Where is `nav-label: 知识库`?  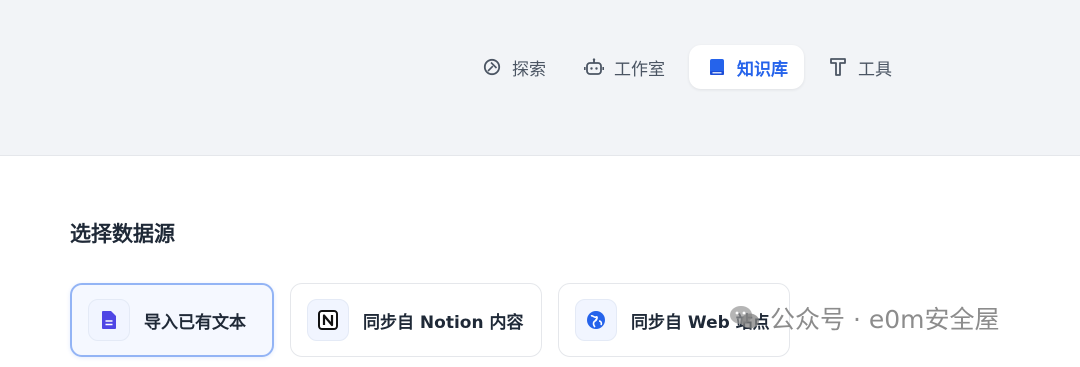 nav-label: 知识库 is located at coordinates (762, 69).